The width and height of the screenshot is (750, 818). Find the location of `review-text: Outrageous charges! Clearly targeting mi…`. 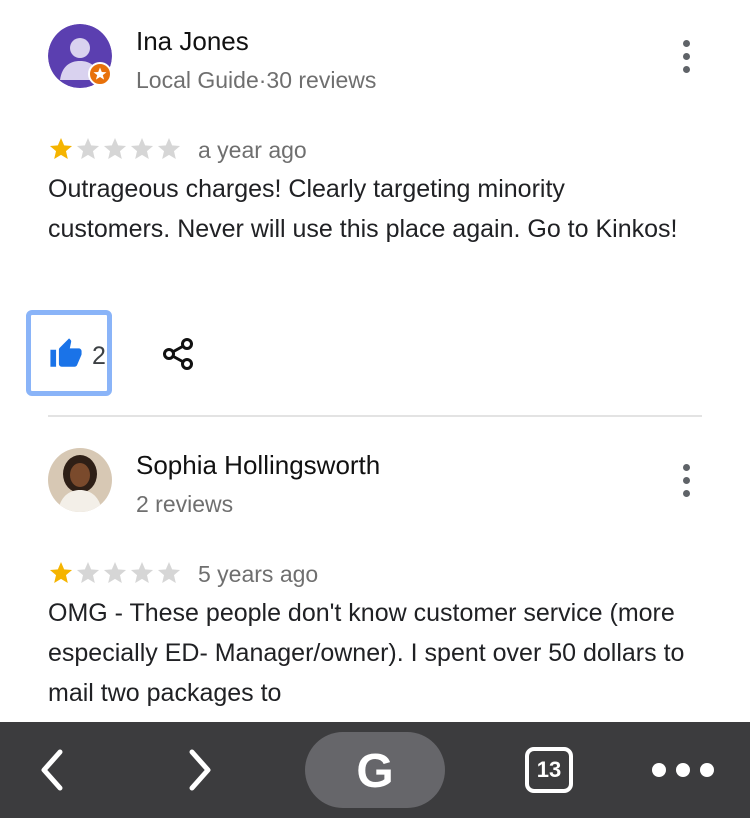

review-text: Outrageous charges! Clearly targeting mi… is located at coordinates (363, 209).